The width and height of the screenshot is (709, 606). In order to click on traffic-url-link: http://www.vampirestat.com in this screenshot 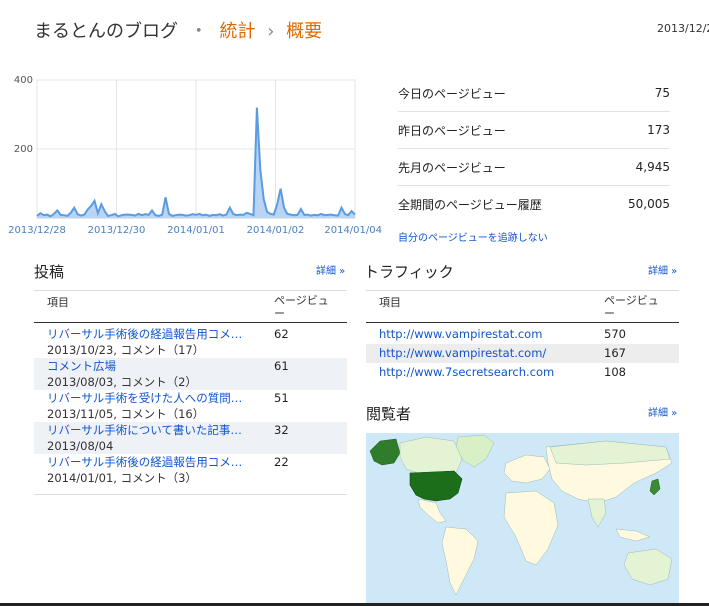, I will do `click(460, 334)`.